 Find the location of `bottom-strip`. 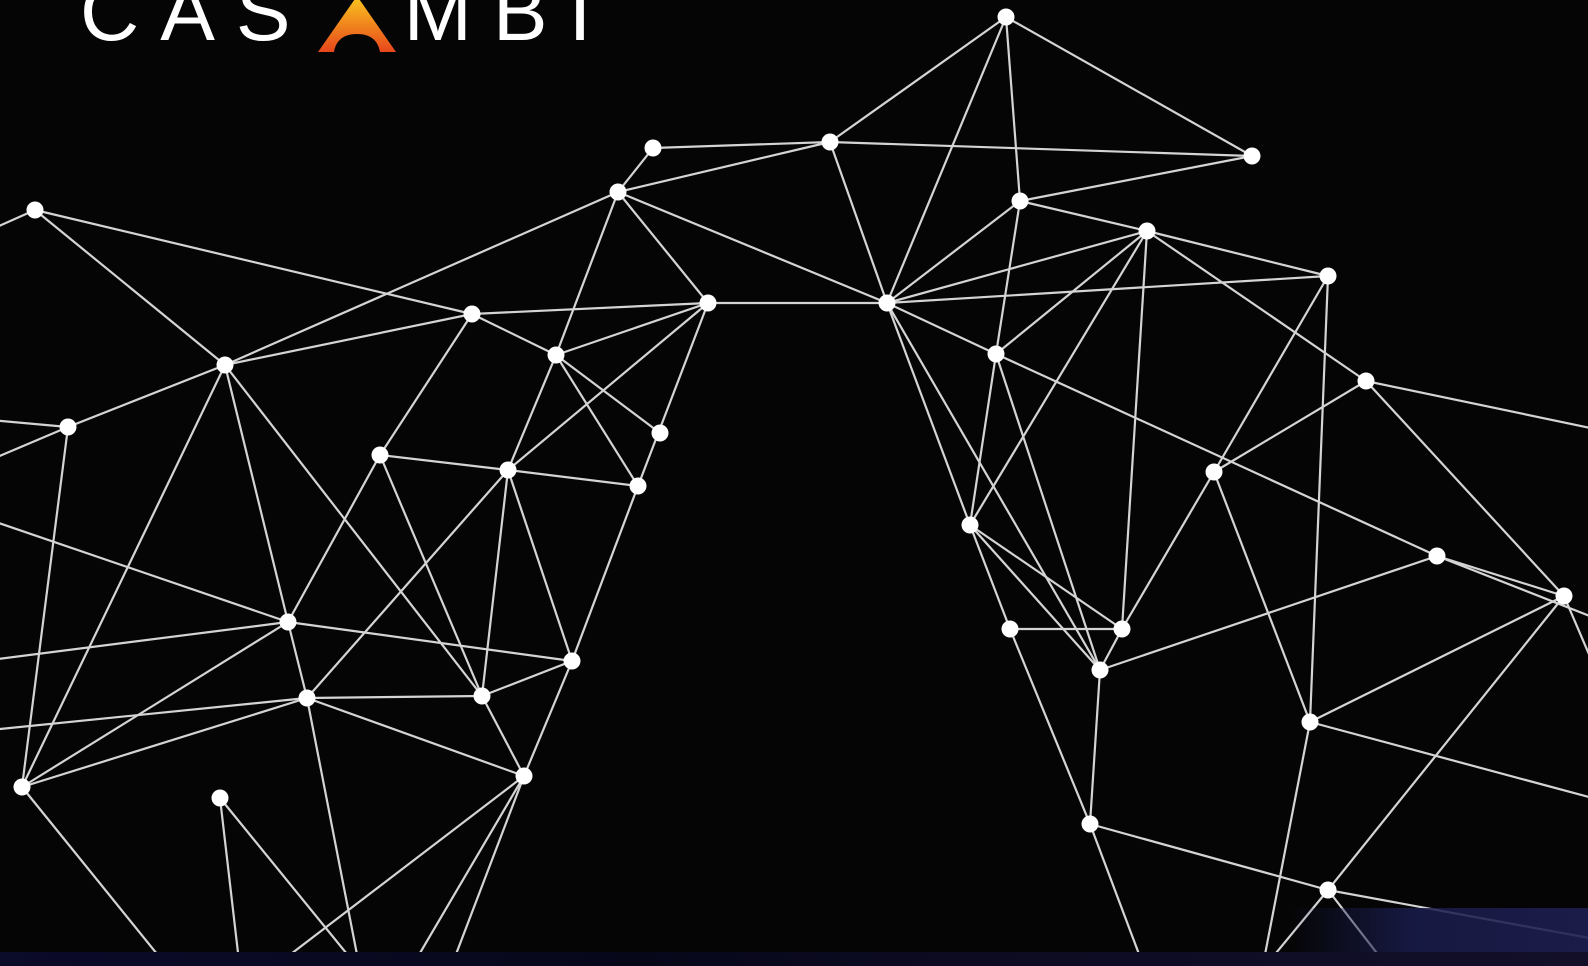

bottom-strip is located at coordinates (794, 959).